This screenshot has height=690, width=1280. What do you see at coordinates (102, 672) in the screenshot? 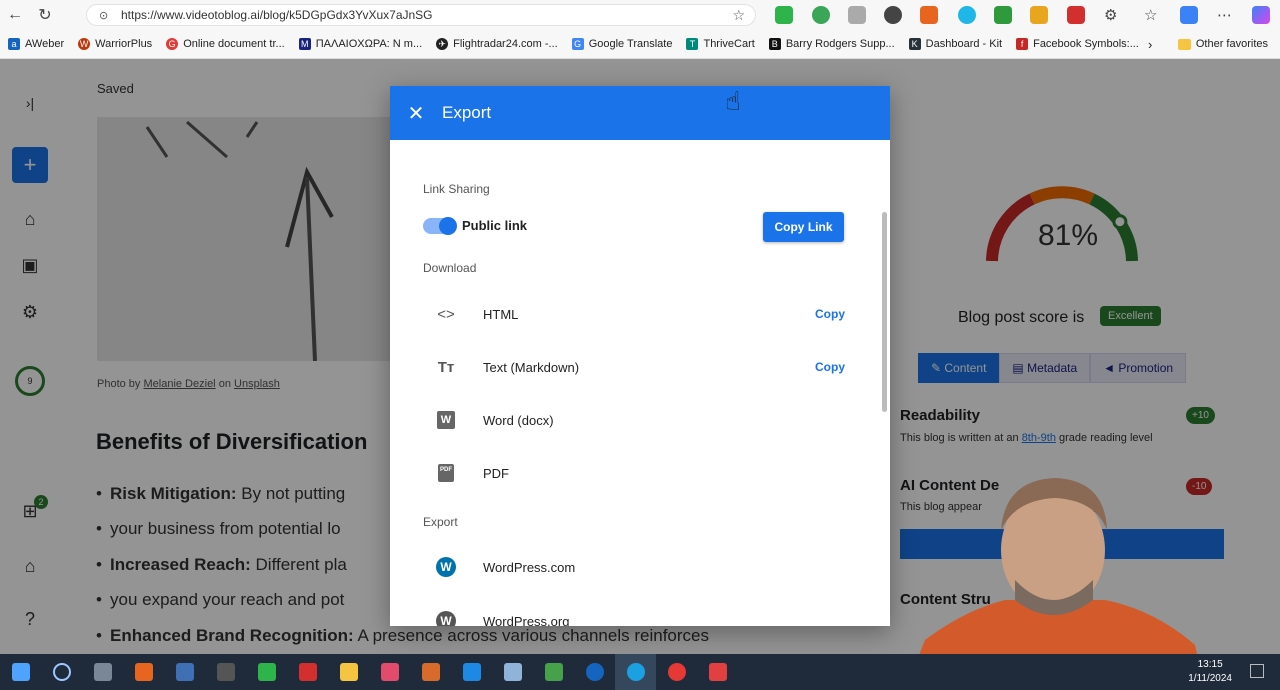
I see `task-view-icon` at bounding box center [102, 672].